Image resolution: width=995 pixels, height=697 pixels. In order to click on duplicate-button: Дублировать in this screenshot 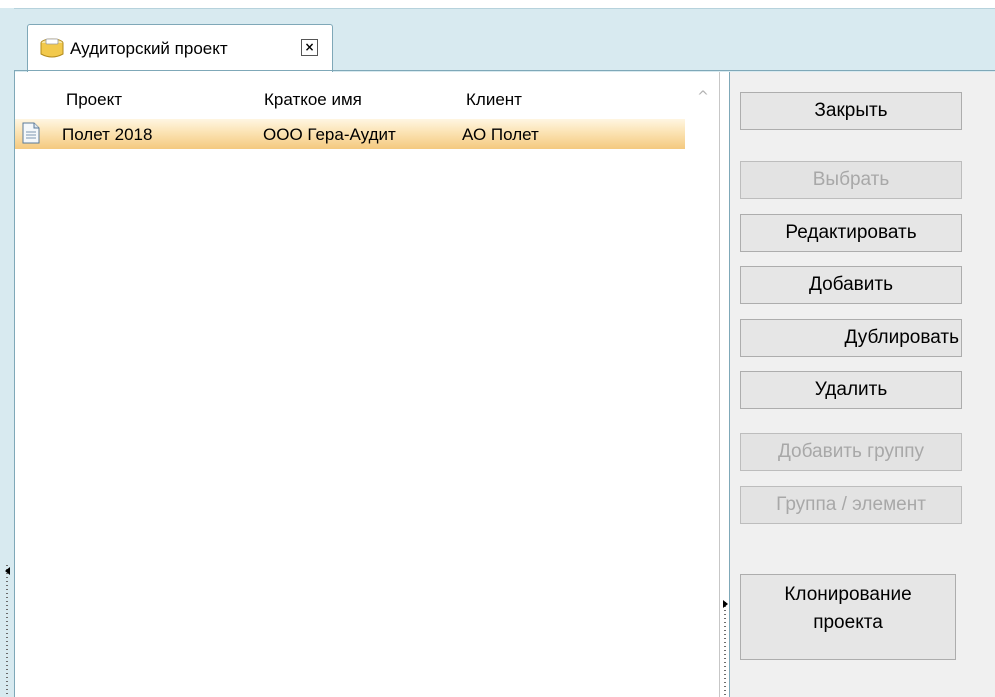, I will do `click(851, 338)`.